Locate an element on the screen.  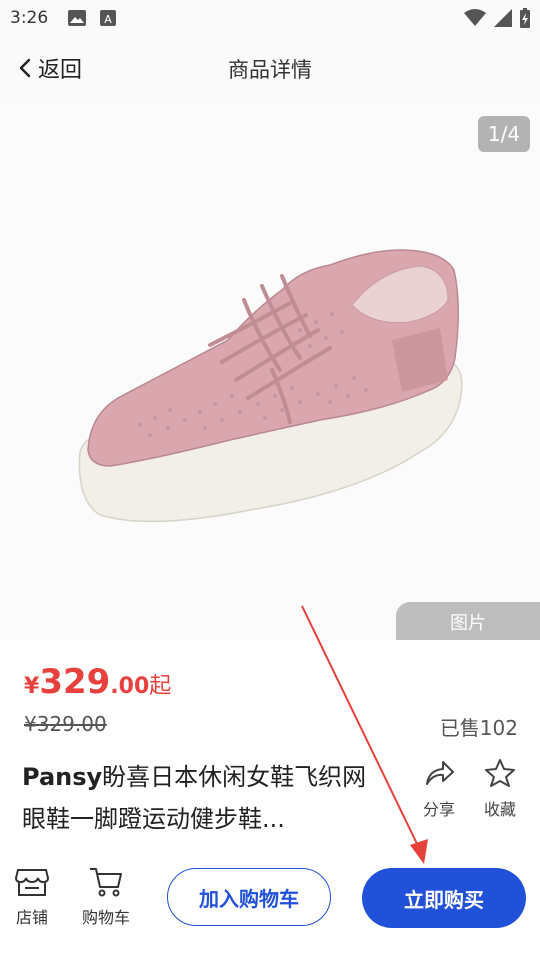
share-icon is located at coordinates (440, 773).